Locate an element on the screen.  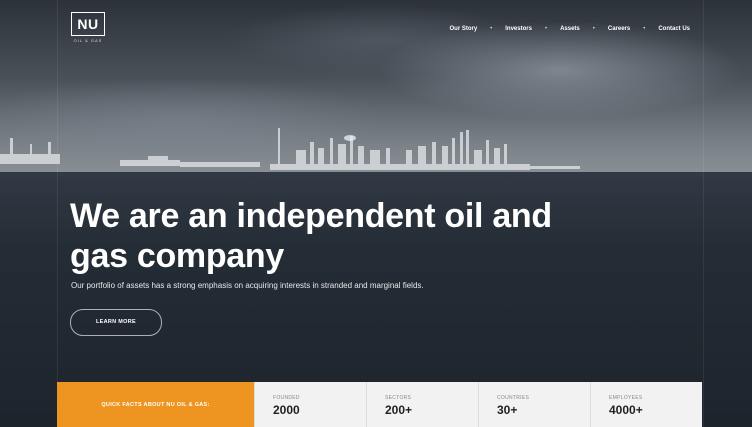
nav-item-contact-us: Contact Us is located at coordinates (674, 29).